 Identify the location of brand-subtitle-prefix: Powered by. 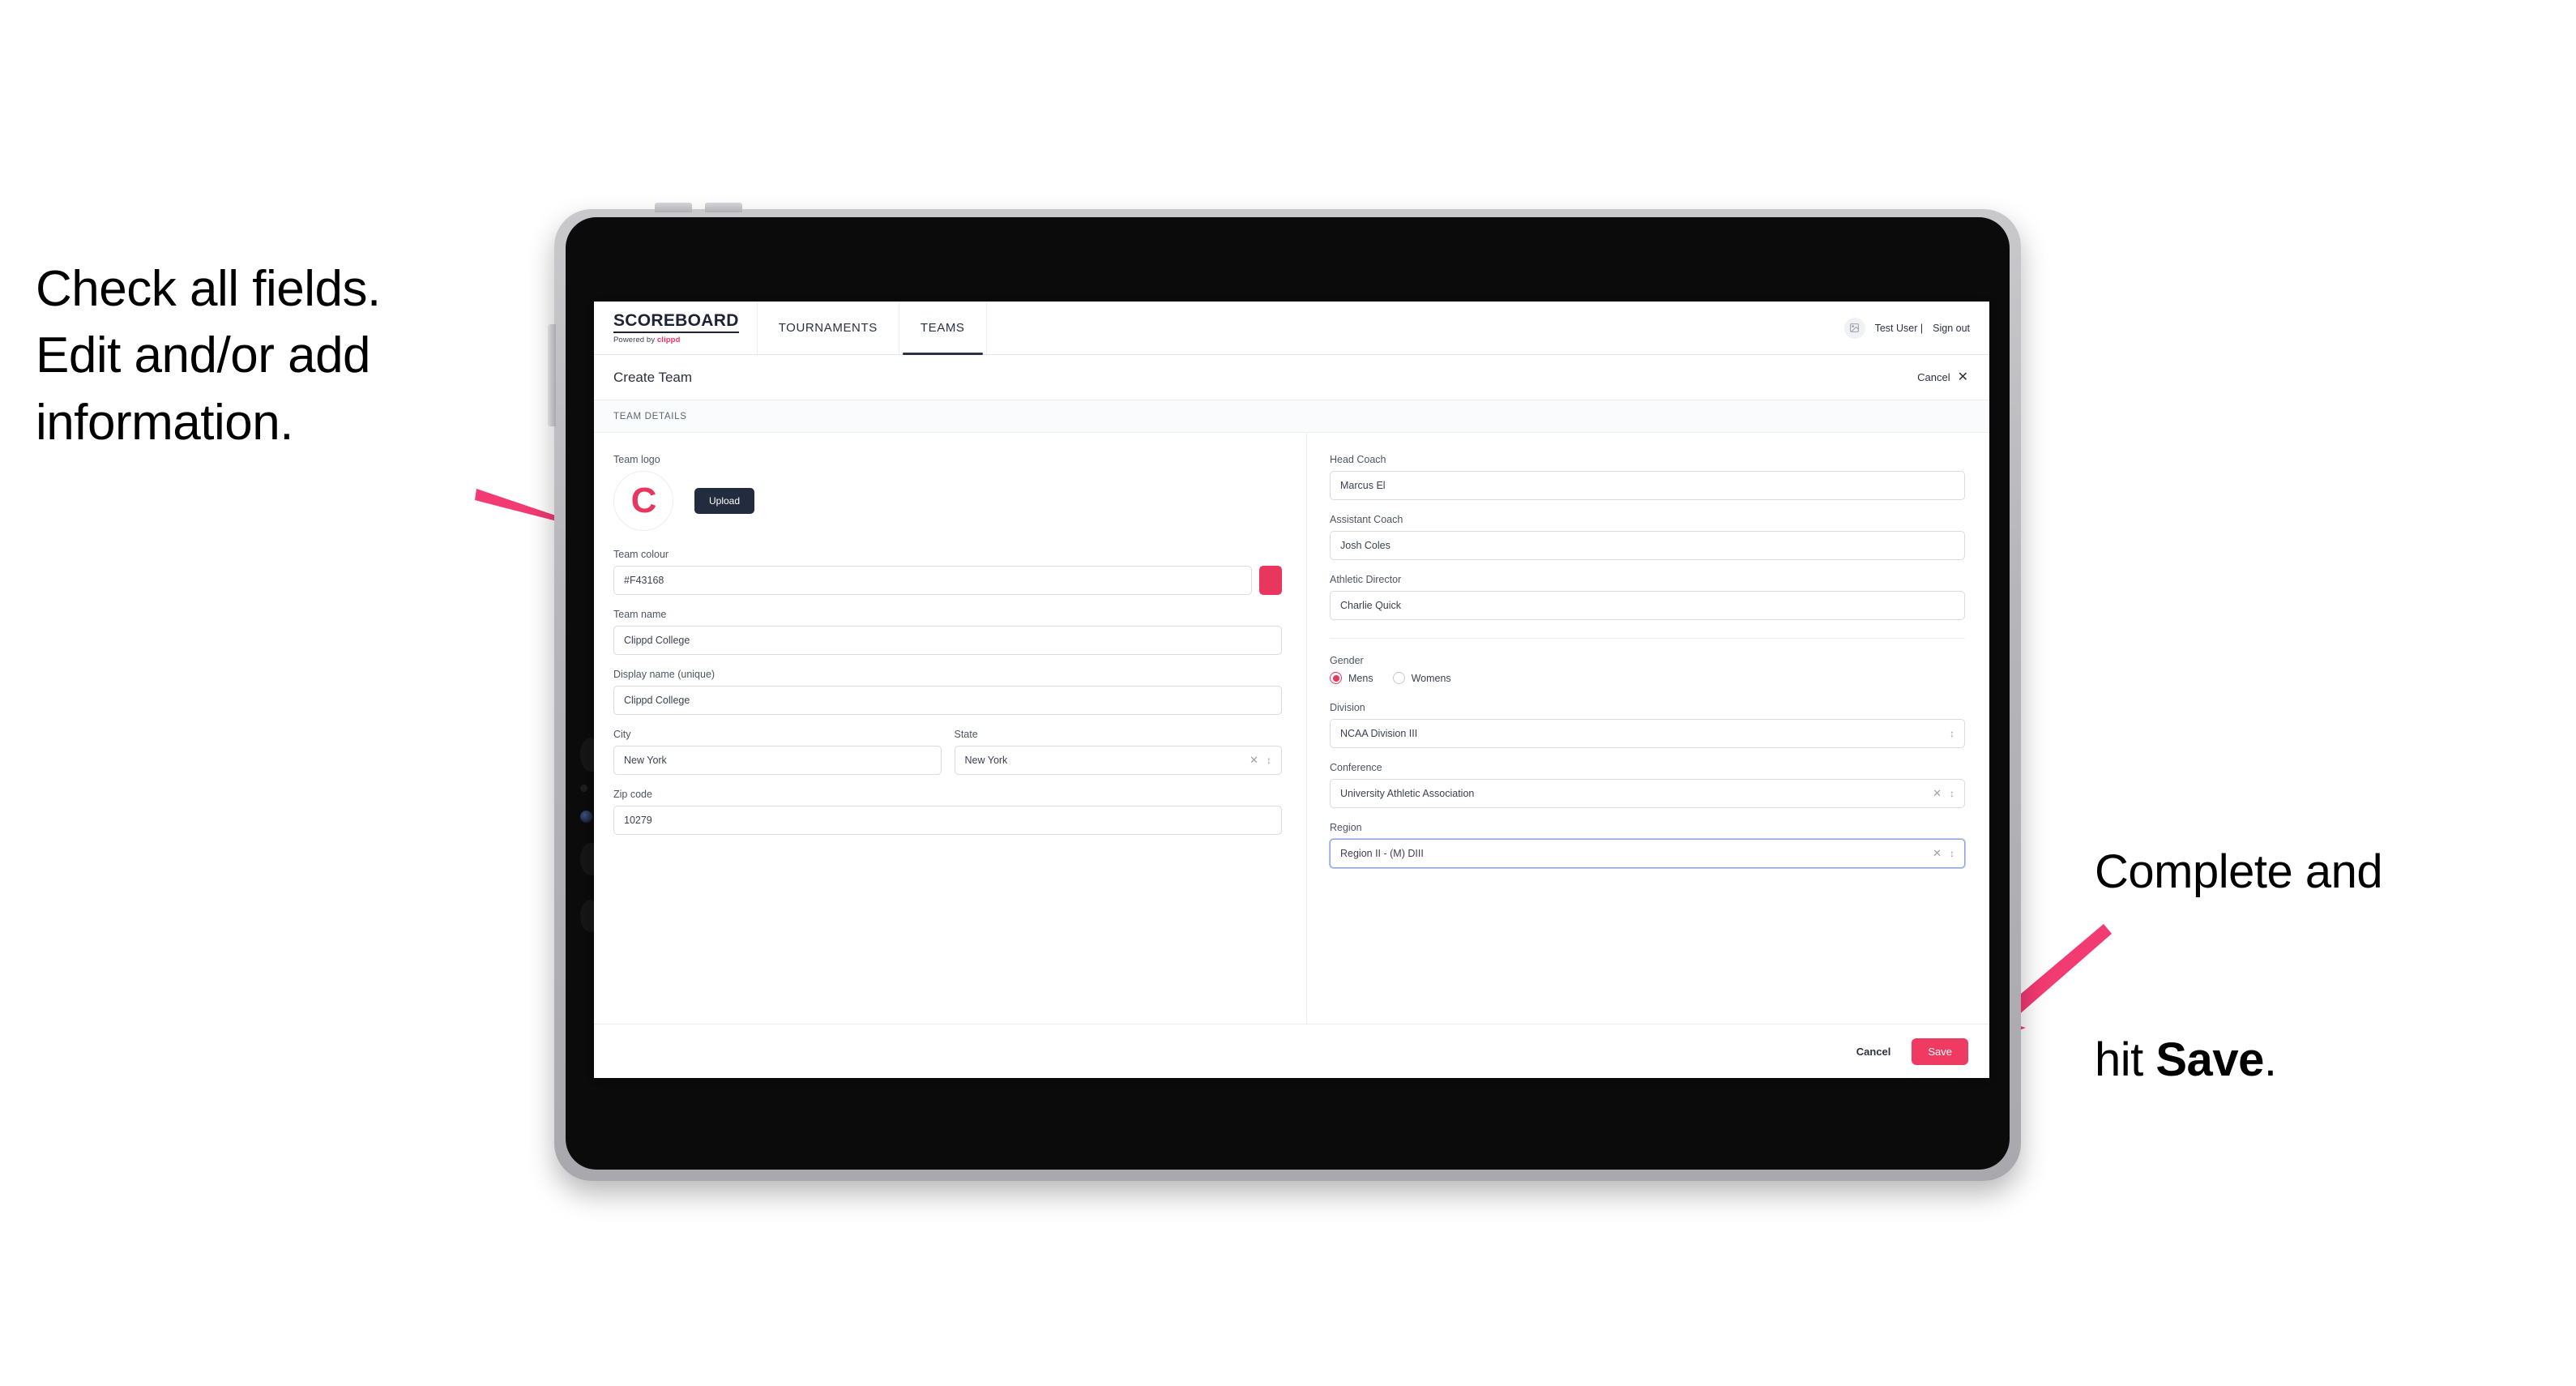
(635, 340).